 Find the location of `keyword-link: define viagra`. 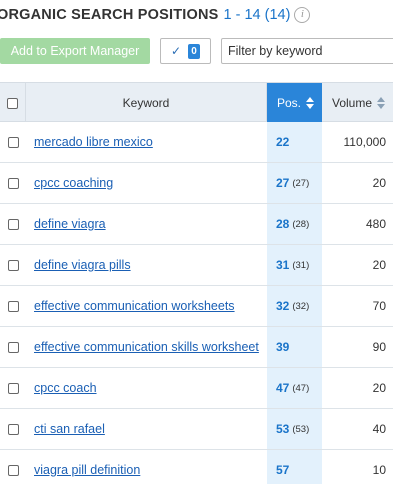

keyword-link: define viagra is located at coordinates (70, 224).